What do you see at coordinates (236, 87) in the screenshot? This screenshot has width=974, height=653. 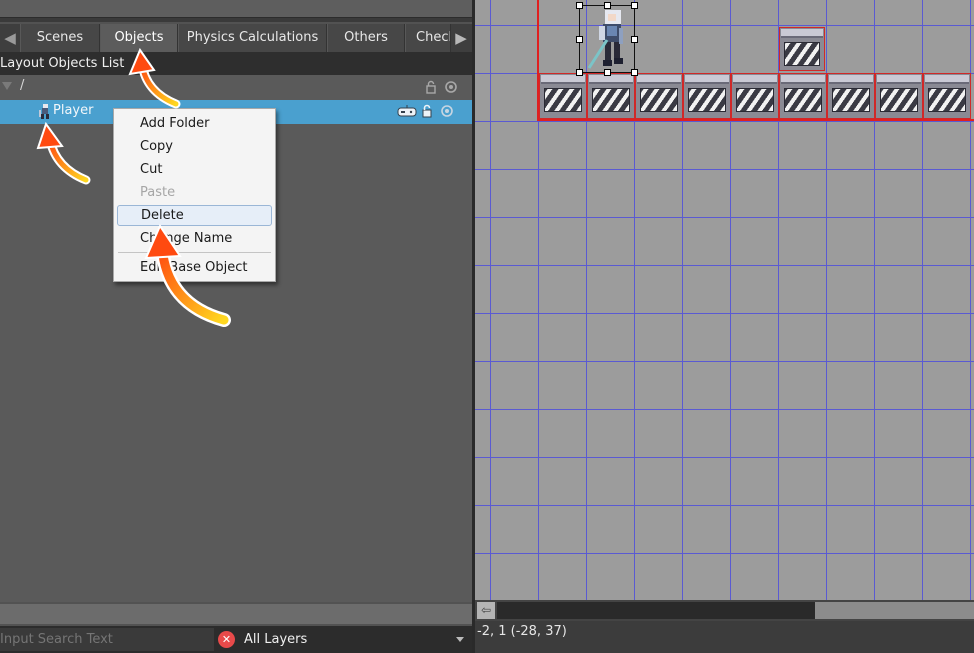 I see `tree-root-row: /` at bounding box center [236, 87].